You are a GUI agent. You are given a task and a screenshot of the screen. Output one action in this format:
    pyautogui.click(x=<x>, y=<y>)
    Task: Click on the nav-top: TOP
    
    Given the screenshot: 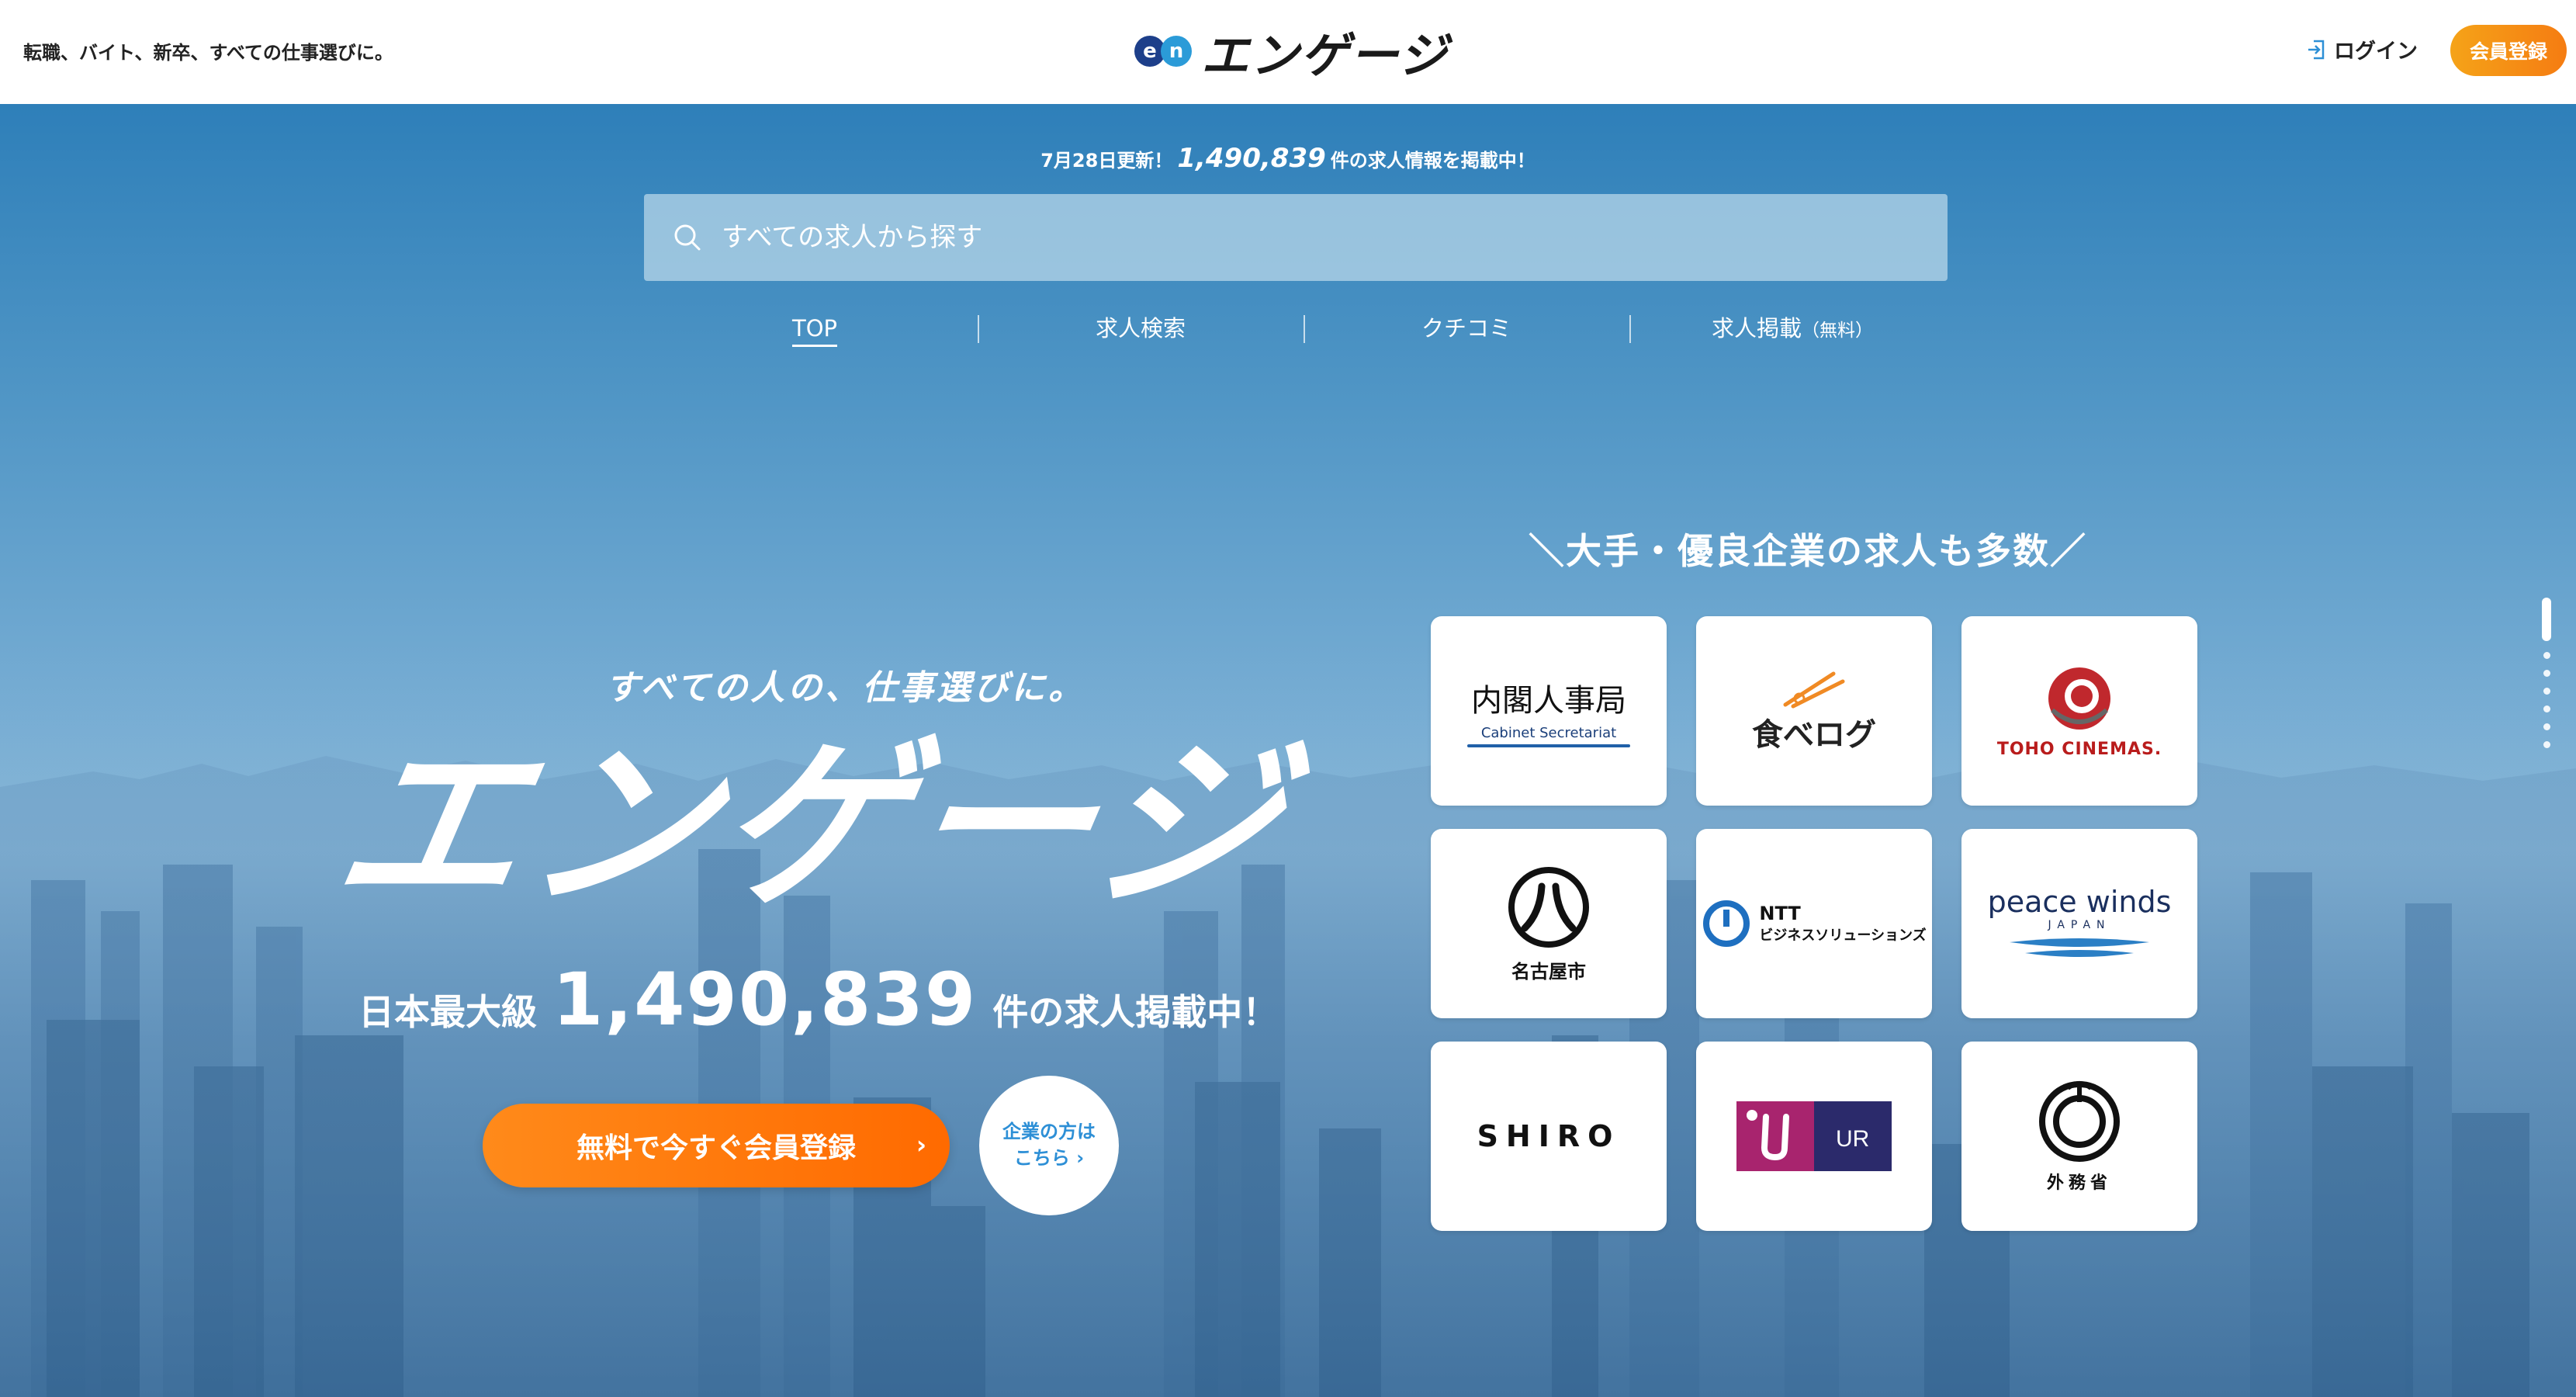 What is the action you would take?
    pyautogui.click(x=815, y=328)
    